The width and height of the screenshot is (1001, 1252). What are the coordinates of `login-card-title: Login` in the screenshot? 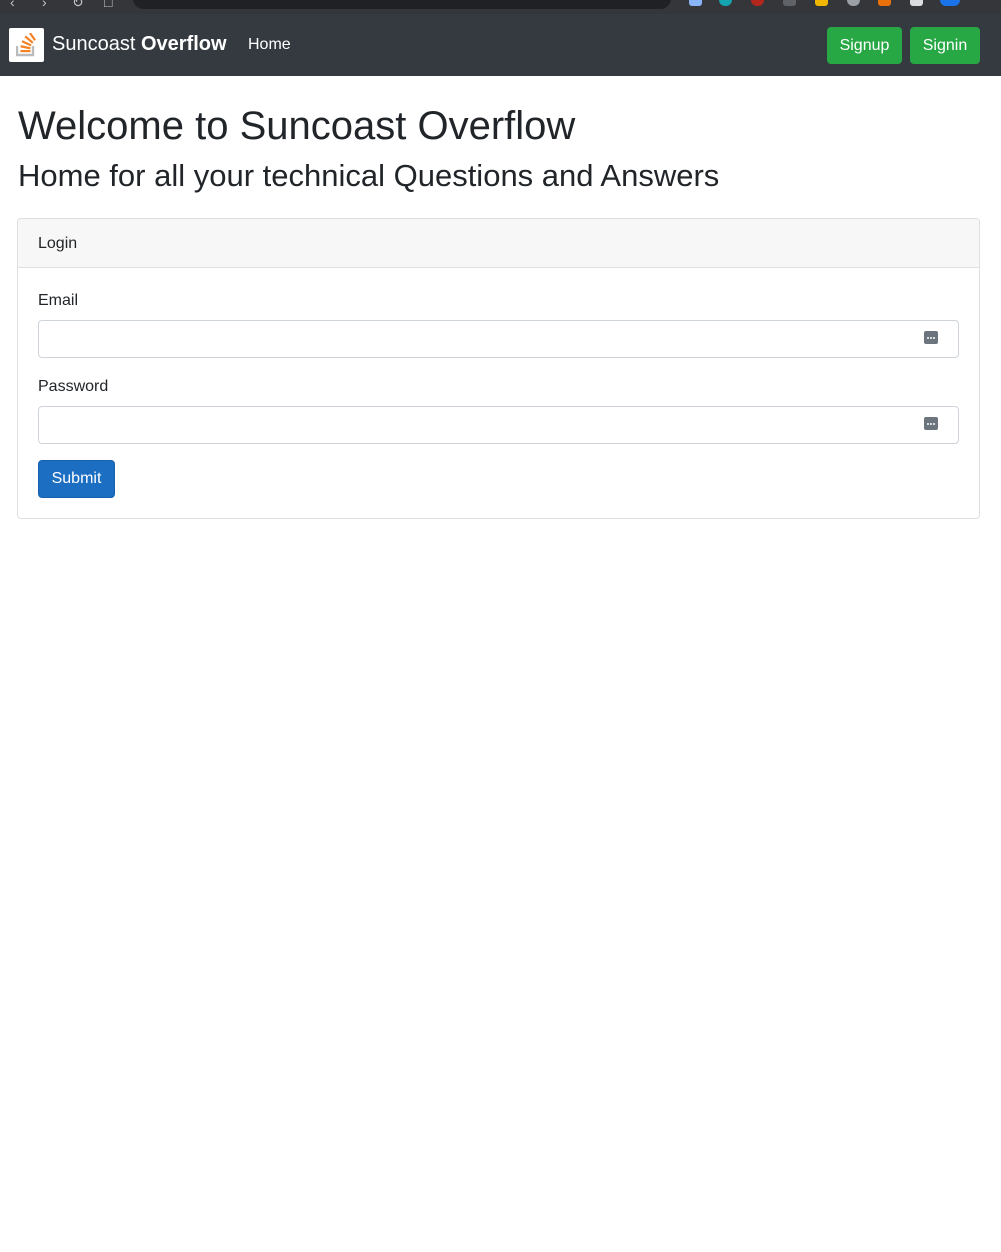 It's located at (58, 243).